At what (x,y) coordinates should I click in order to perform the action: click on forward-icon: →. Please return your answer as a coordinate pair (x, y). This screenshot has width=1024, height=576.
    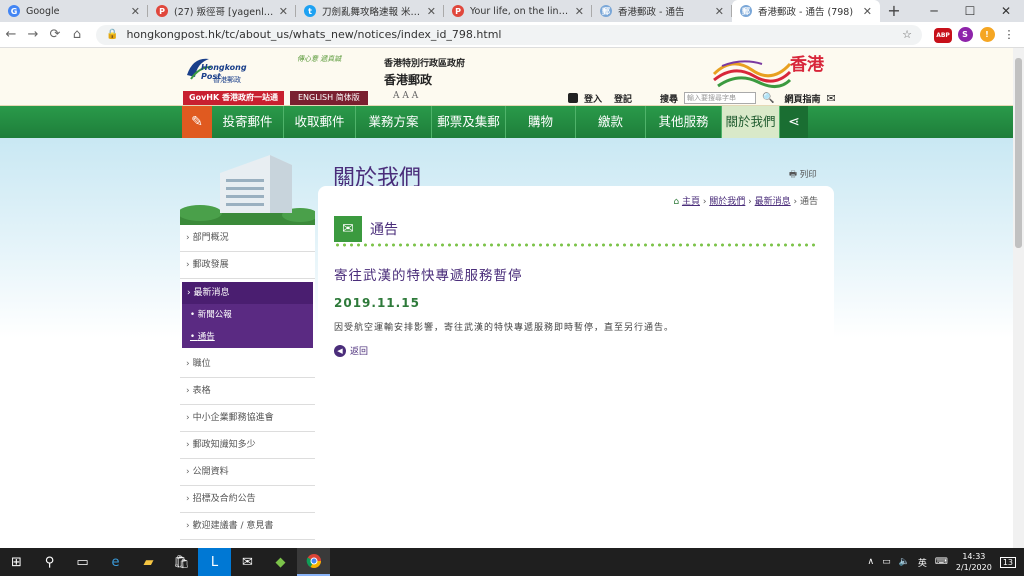
    Looking at the image, I should click on (33, 34).